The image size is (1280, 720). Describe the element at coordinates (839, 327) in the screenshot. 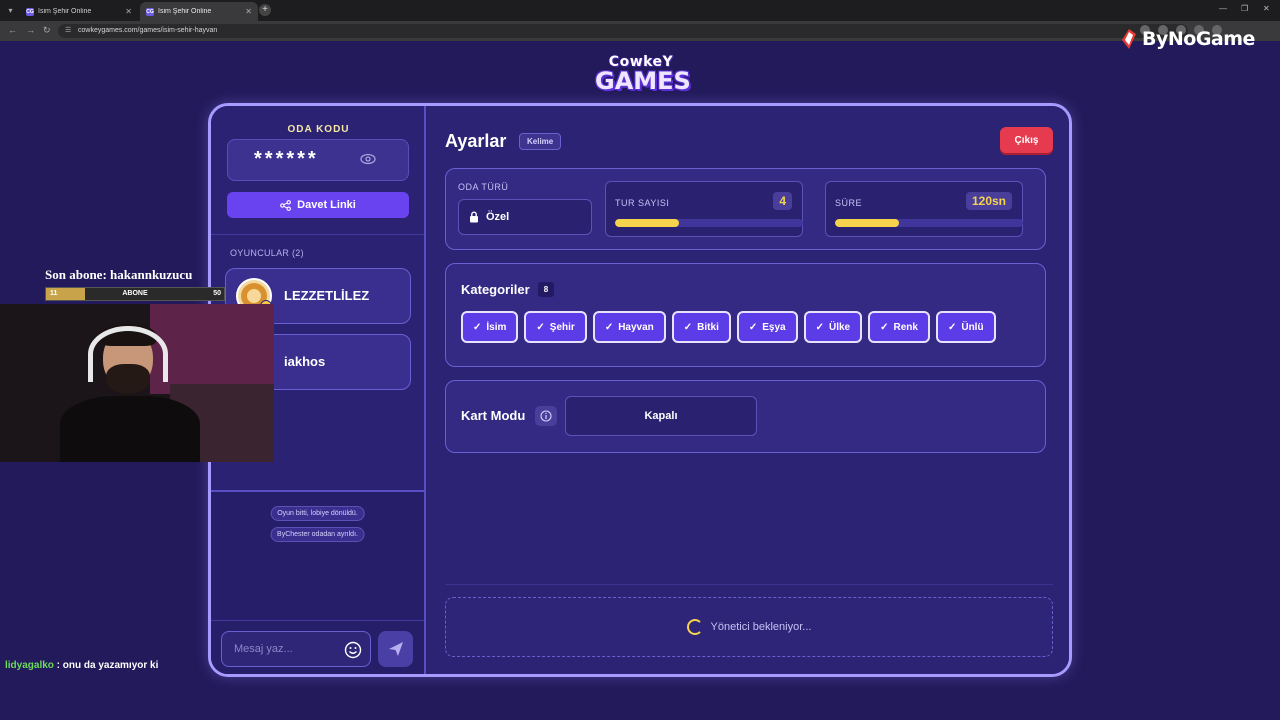

I see `category-label: Ülke` at that location.